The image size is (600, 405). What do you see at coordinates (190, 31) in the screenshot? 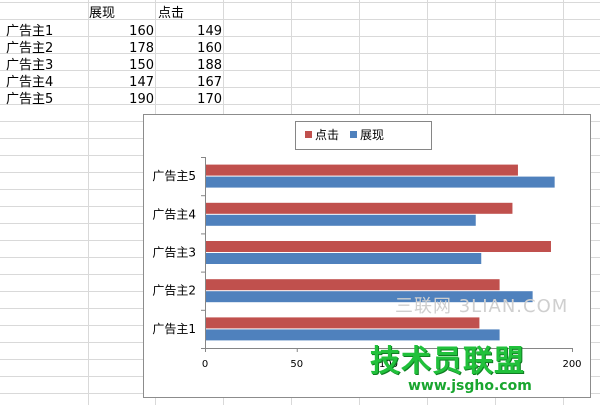
I see `clicks-cell: 149` at bounding box center [190, 31].